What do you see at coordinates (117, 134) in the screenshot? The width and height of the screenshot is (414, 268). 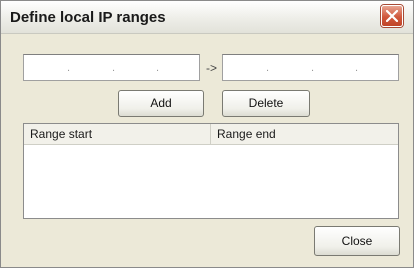 I see `column-header-range-start: Range start` at bounding box center [117, 134].